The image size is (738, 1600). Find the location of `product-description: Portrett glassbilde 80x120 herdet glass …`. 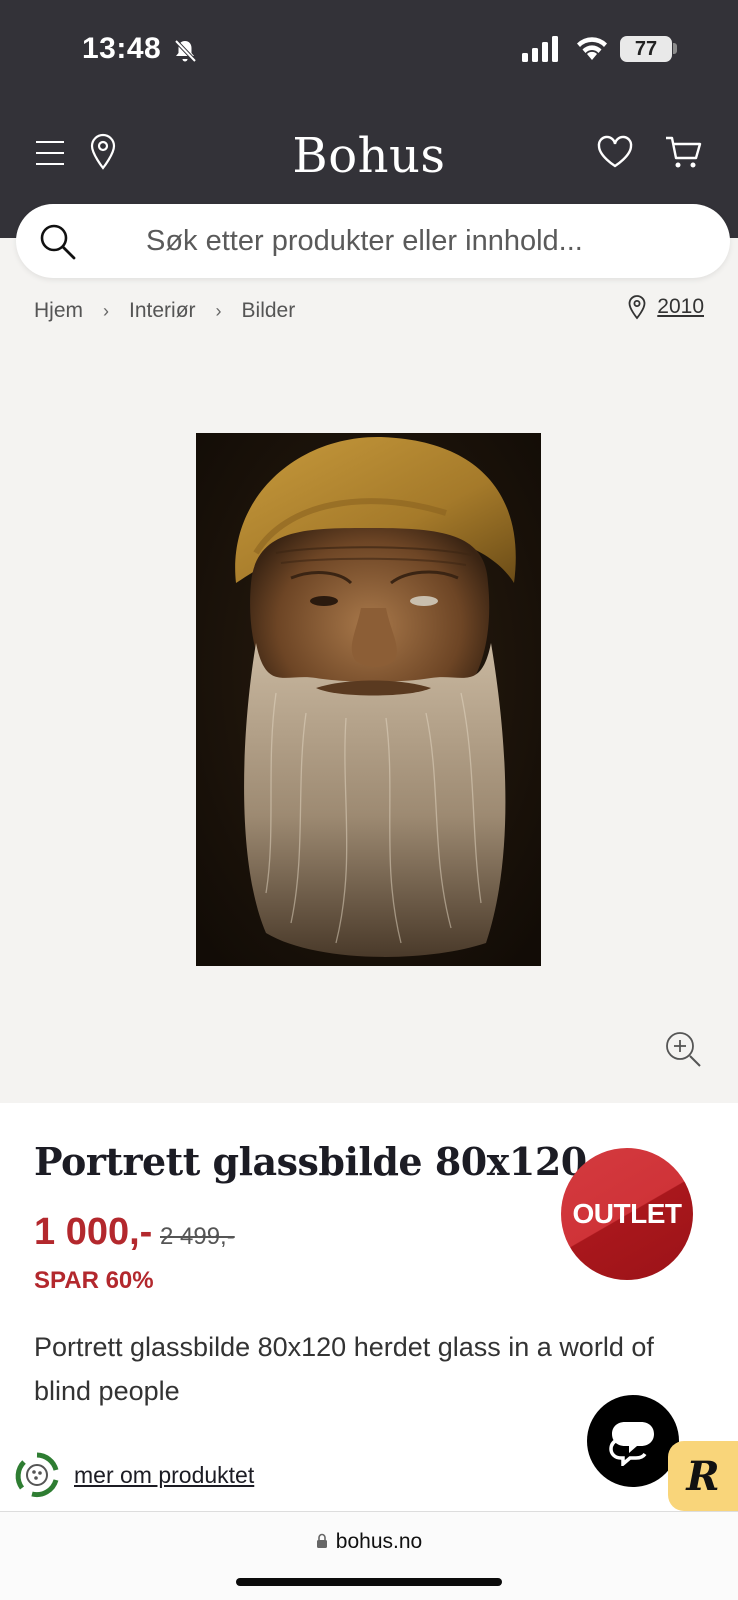

product-description: Portrett glassbilde 80x120 herdet glass … is located at coordinates (344, 1369).